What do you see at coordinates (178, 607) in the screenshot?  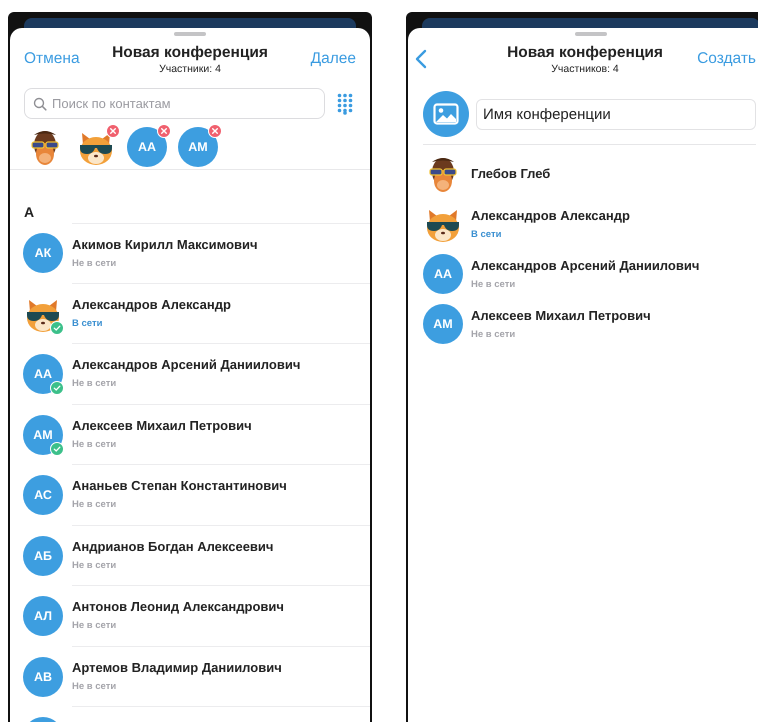 I see `contact-name: Антонов Леонид Александрович` at bounding box center [178, 607].